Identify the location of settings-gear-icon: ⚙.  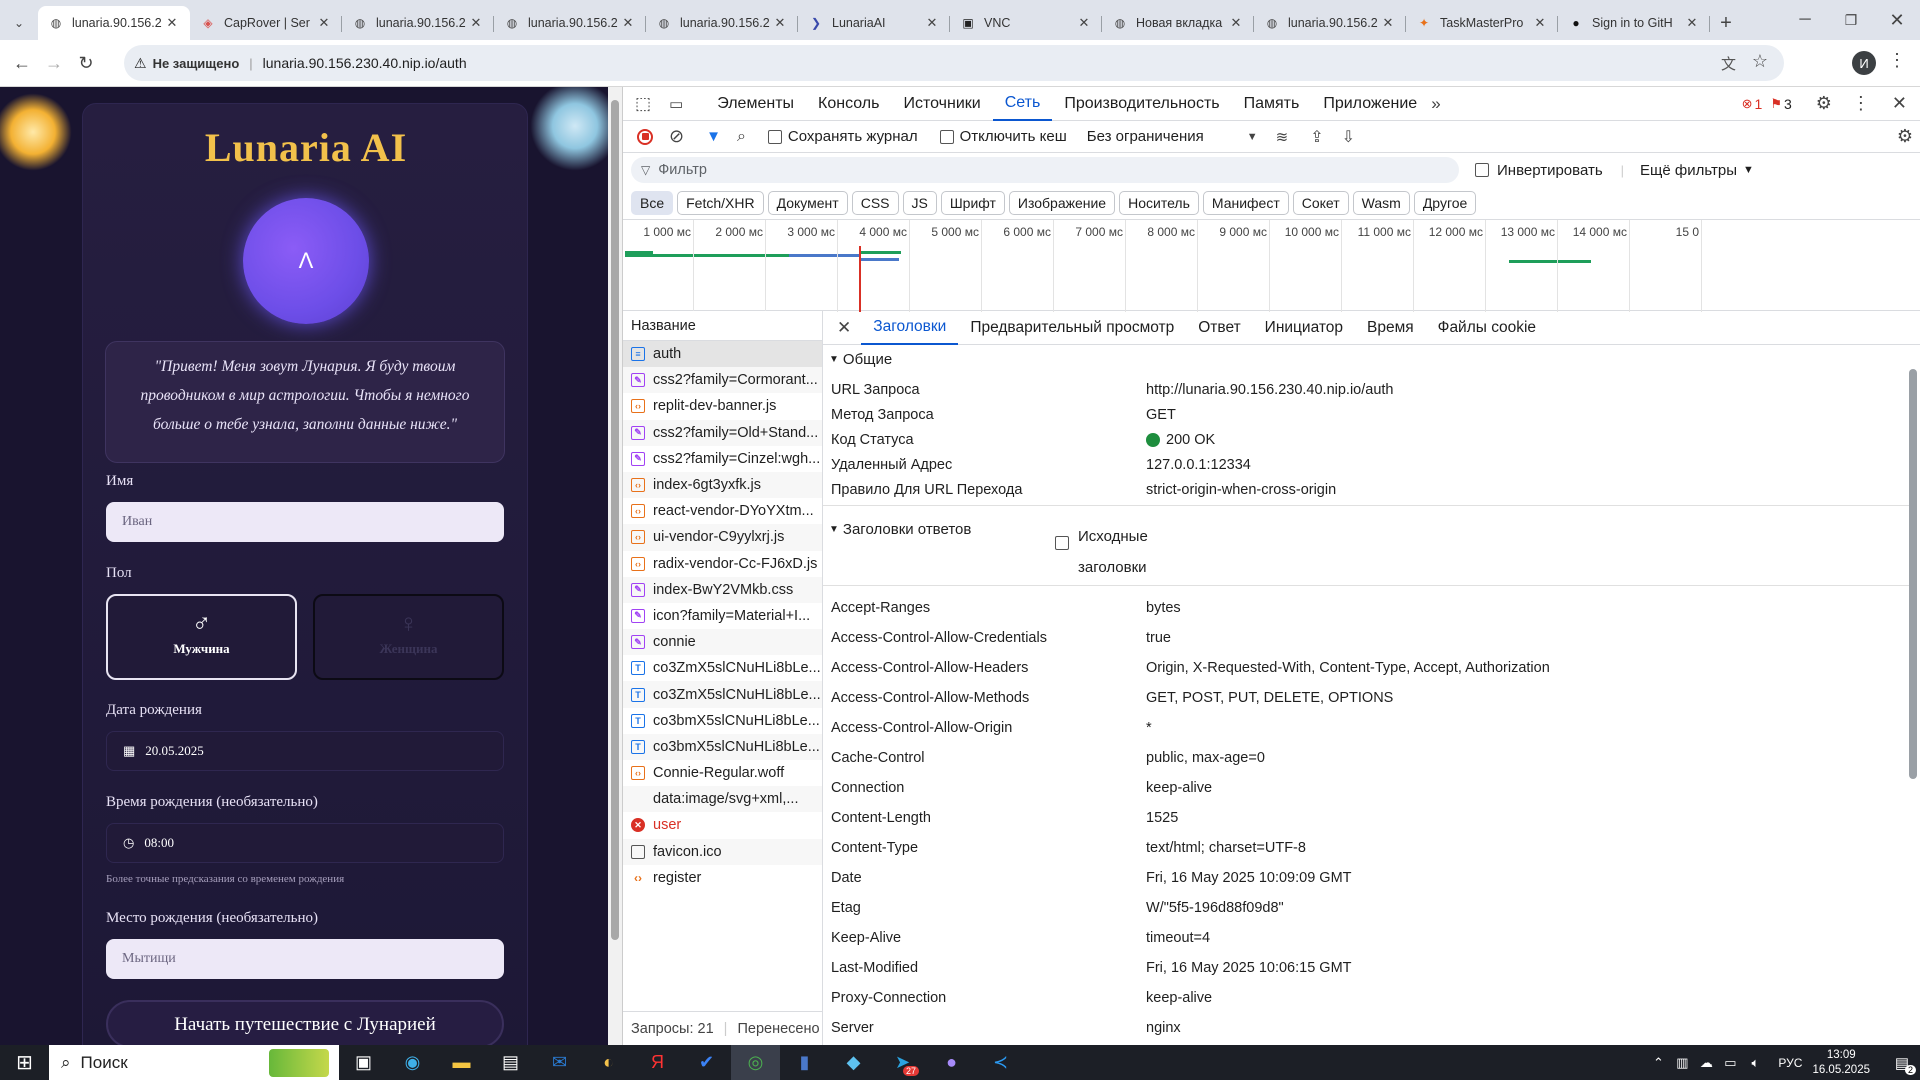
(1824, 103).